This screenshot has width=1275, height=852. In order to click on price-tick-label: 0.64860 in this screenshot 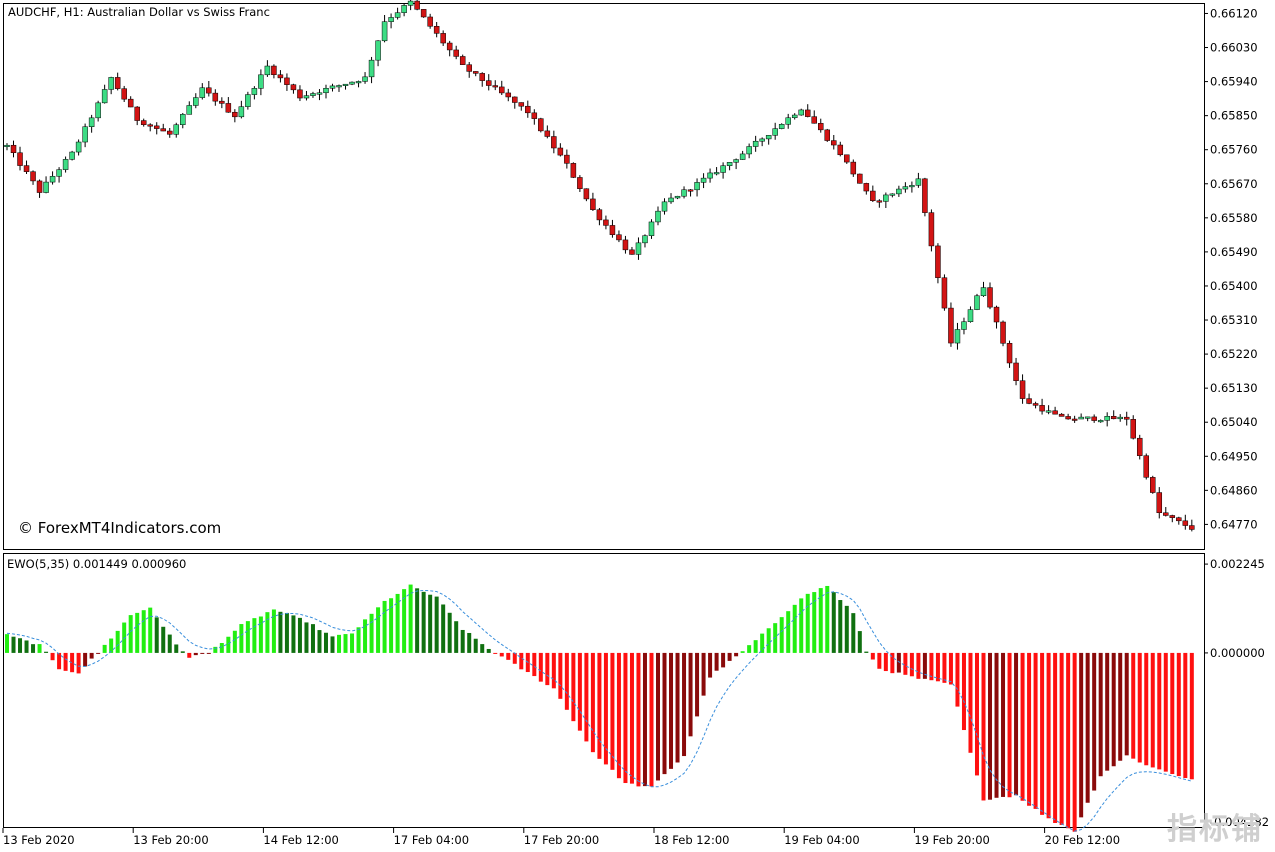, I will do `click(1234, 490)`.